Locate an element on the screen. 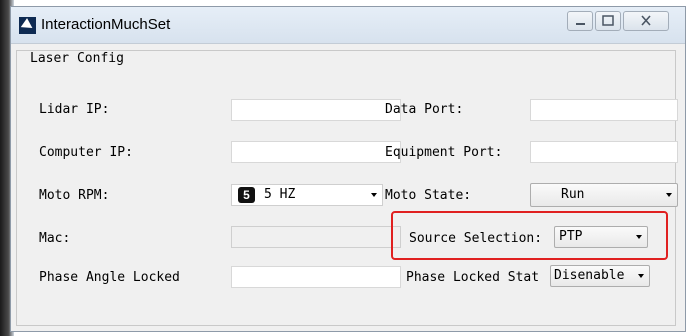 This screenshot has width=692, height=336. close-icon is located at coordinates (646, 20).